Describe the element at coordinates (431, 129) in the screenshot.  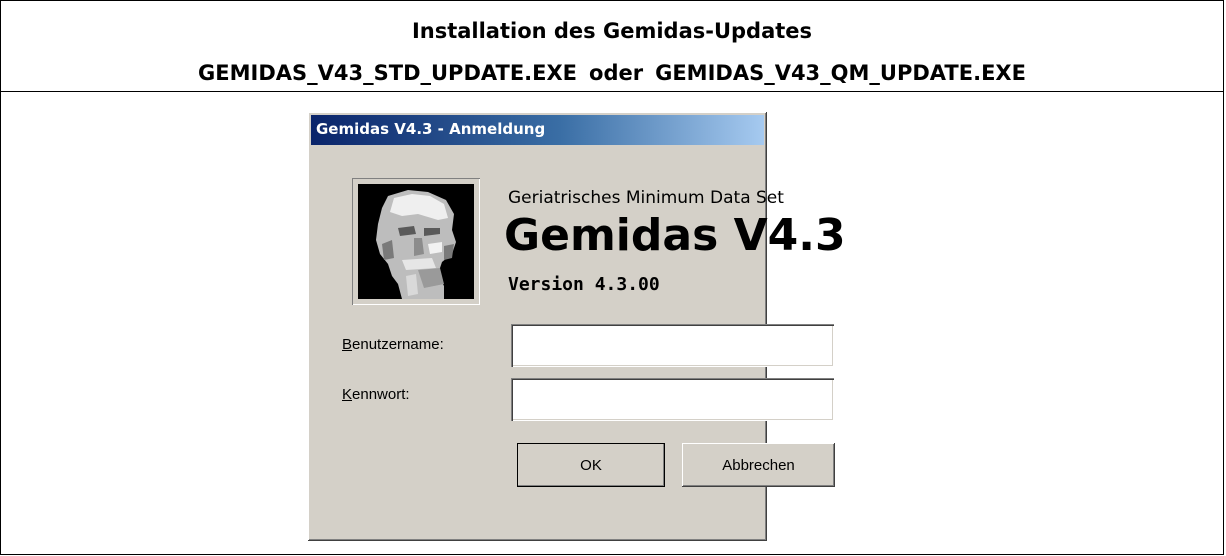
I see `dialog-title: Gemidas V4.3 - Anmeldung` at that location.